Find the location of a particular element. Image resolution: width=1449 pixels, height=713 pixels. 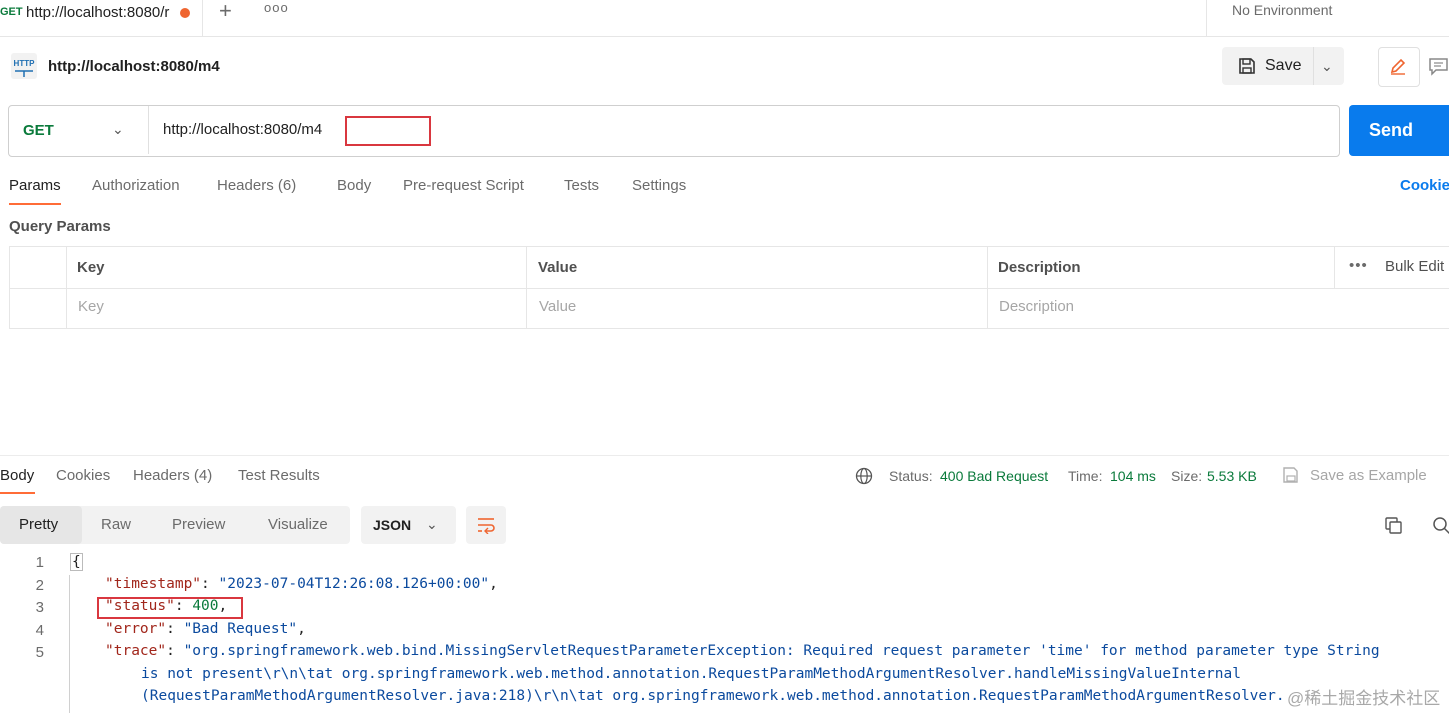

status-label: Status: is located at coordinates (911, 476).